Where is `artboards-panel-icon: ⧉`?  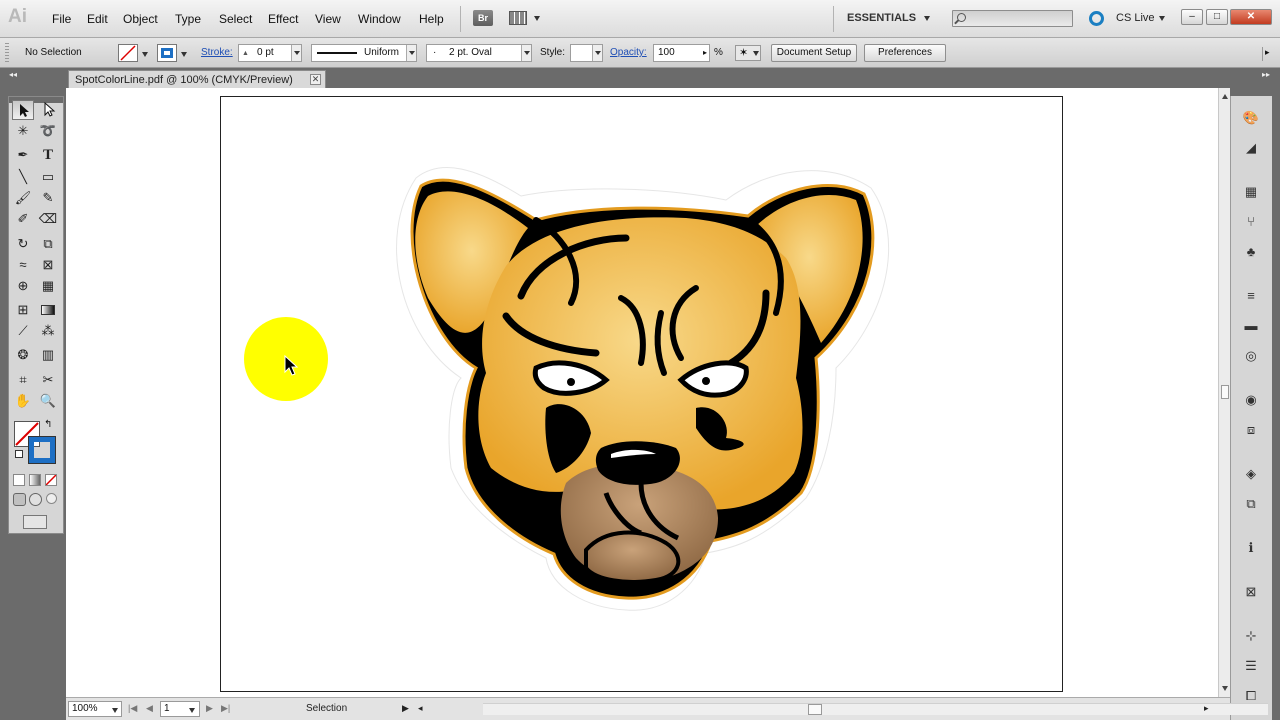 artboards-panel-icon: ⧉ is located at coordinates (1251, 504).